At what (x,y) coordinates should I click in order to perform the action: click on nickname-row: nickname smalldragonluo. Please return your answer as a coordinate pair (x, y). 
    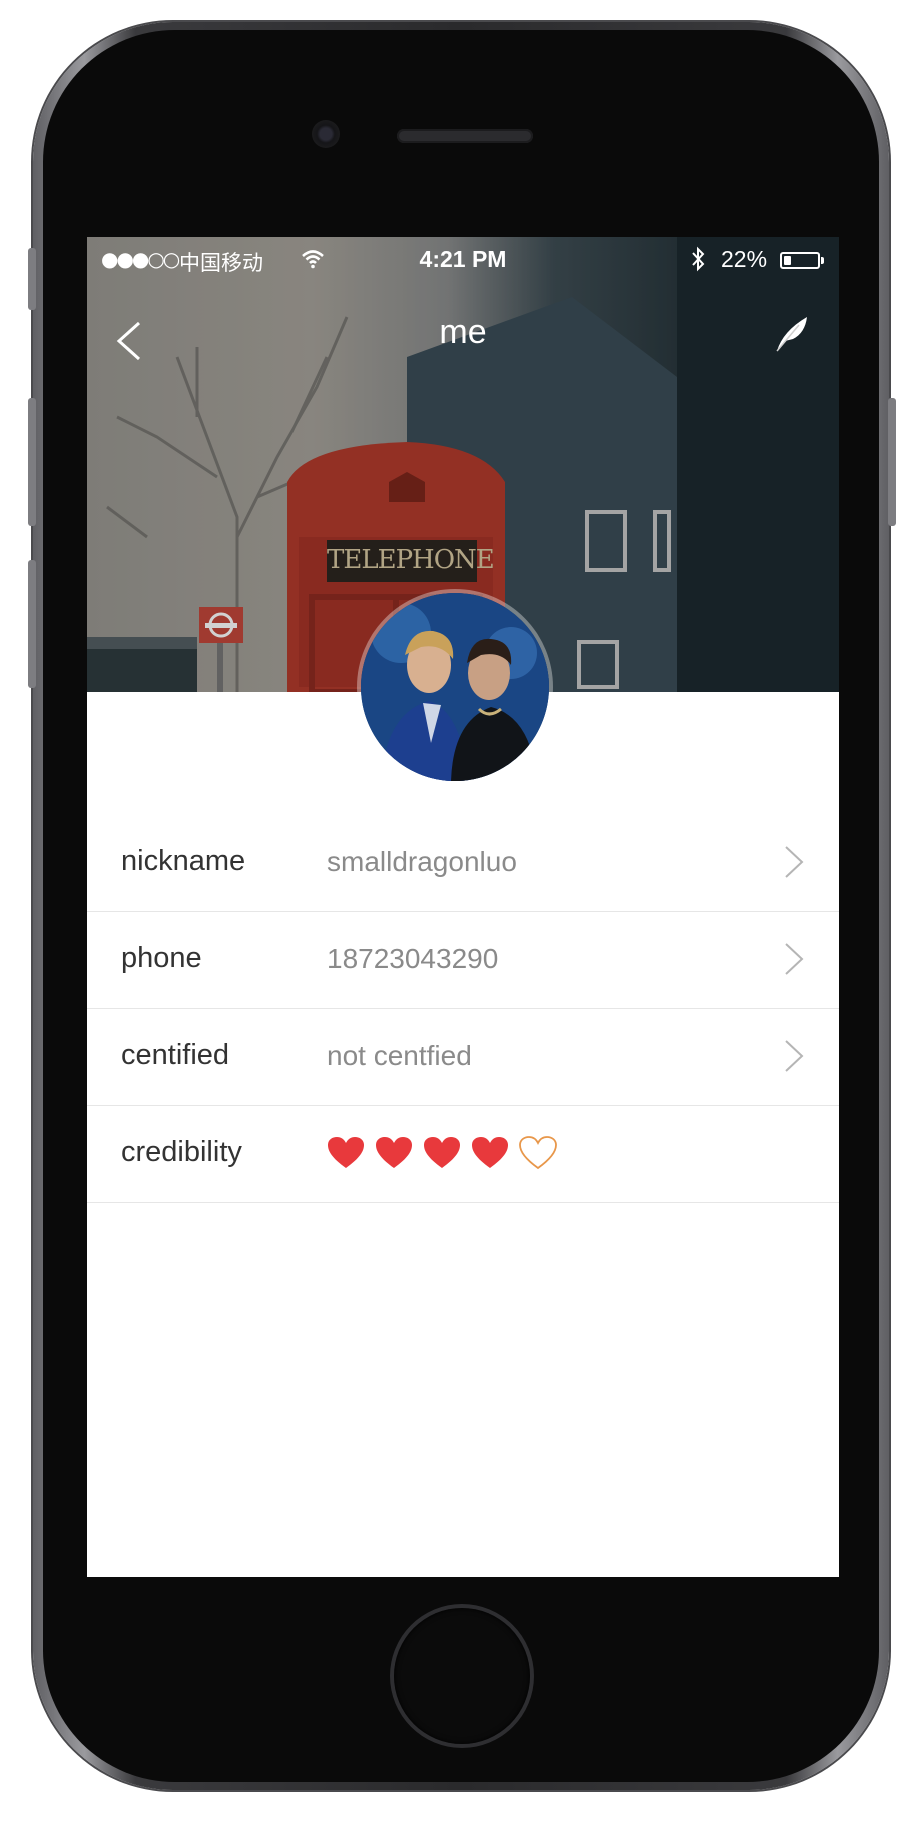
    Looking at the image, I should click on (463, 863).